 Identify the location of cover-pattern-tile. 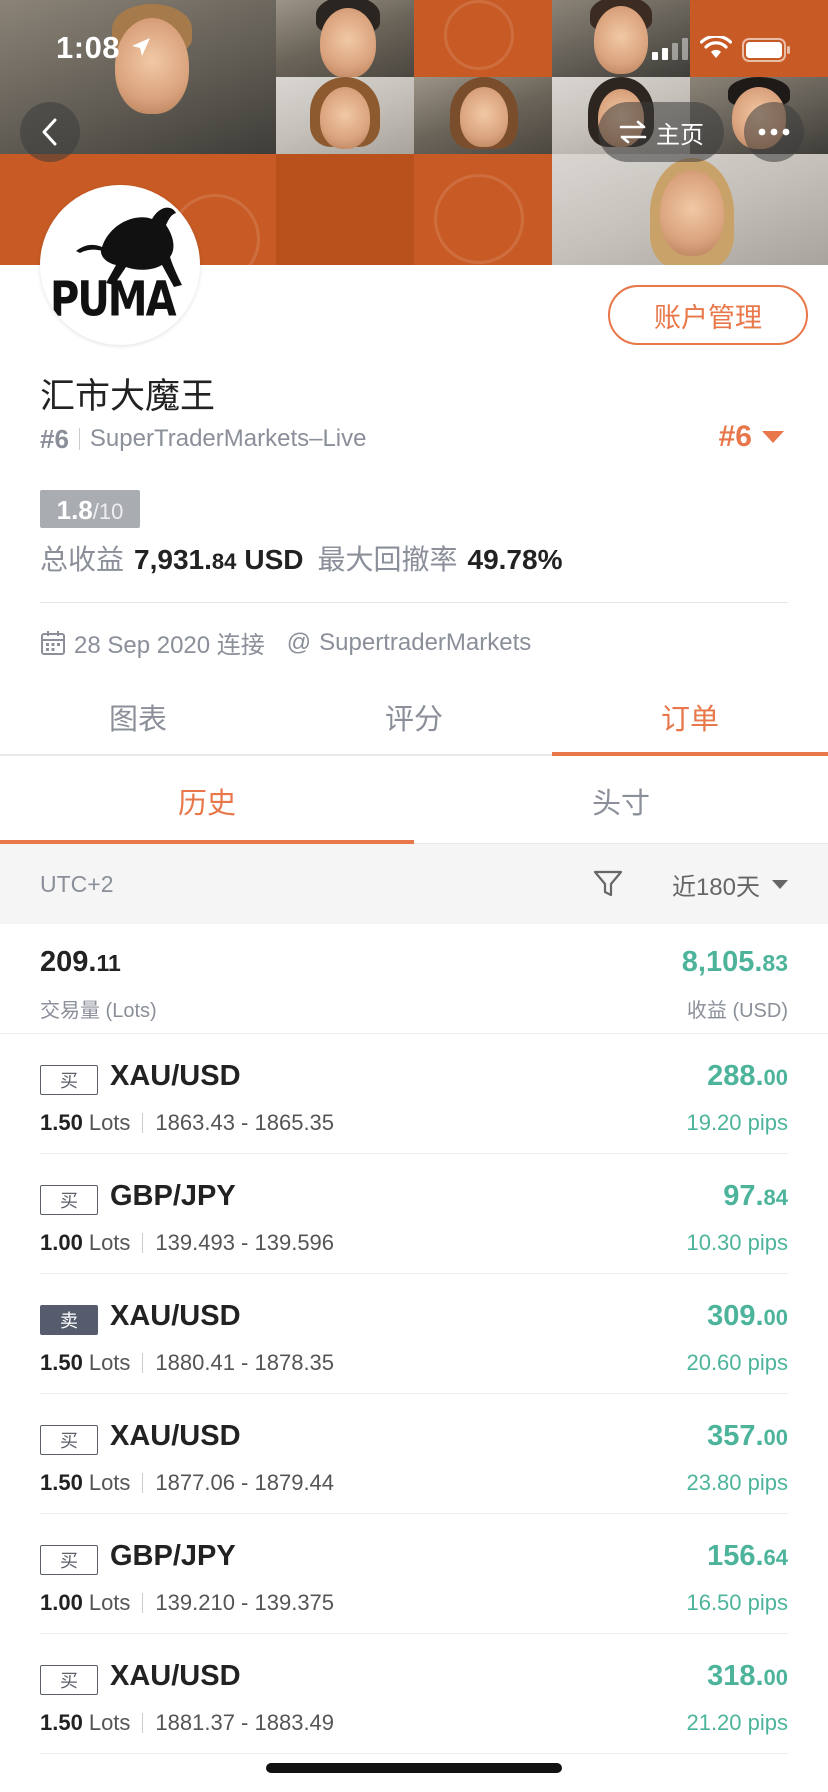
(483, 209).